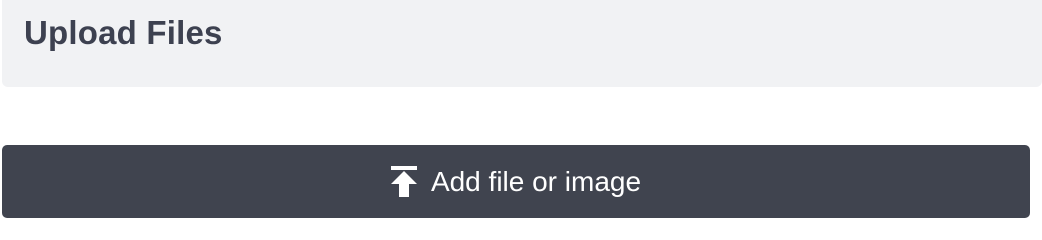 Image resolution: width=1042 pixels, height=240 pixels. What do you see at coordinates (403, 181) in the screenshot?
I see `upload-icon` at bounding box center [403, 181].